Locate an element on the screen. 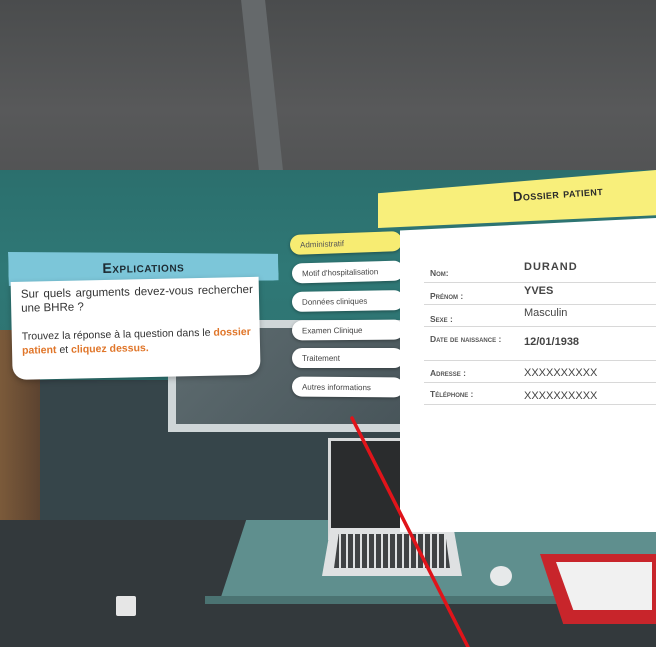 The image size is (656, 647). instruction-middle: et is located at coordinates (64, 349).